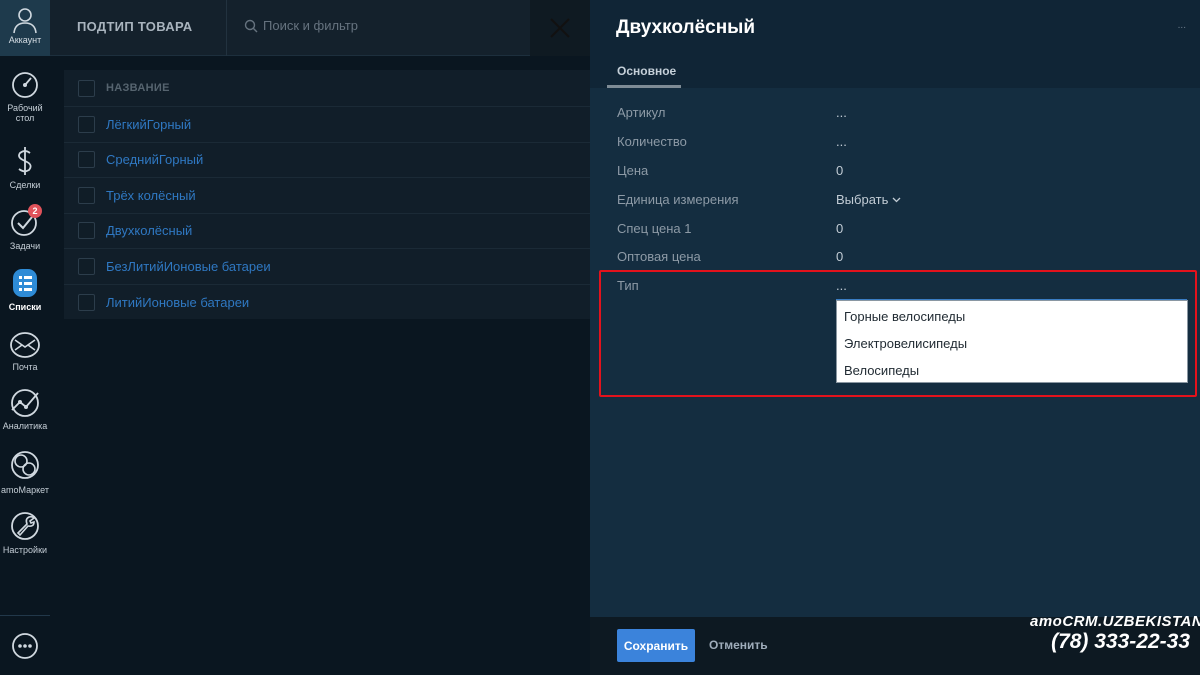 Image resolution: width=1200 pixels, height=675 pixels. Describe the element at coordinates (25, 550) in the screenshot. I see `nav-label: Настройки` at that location.